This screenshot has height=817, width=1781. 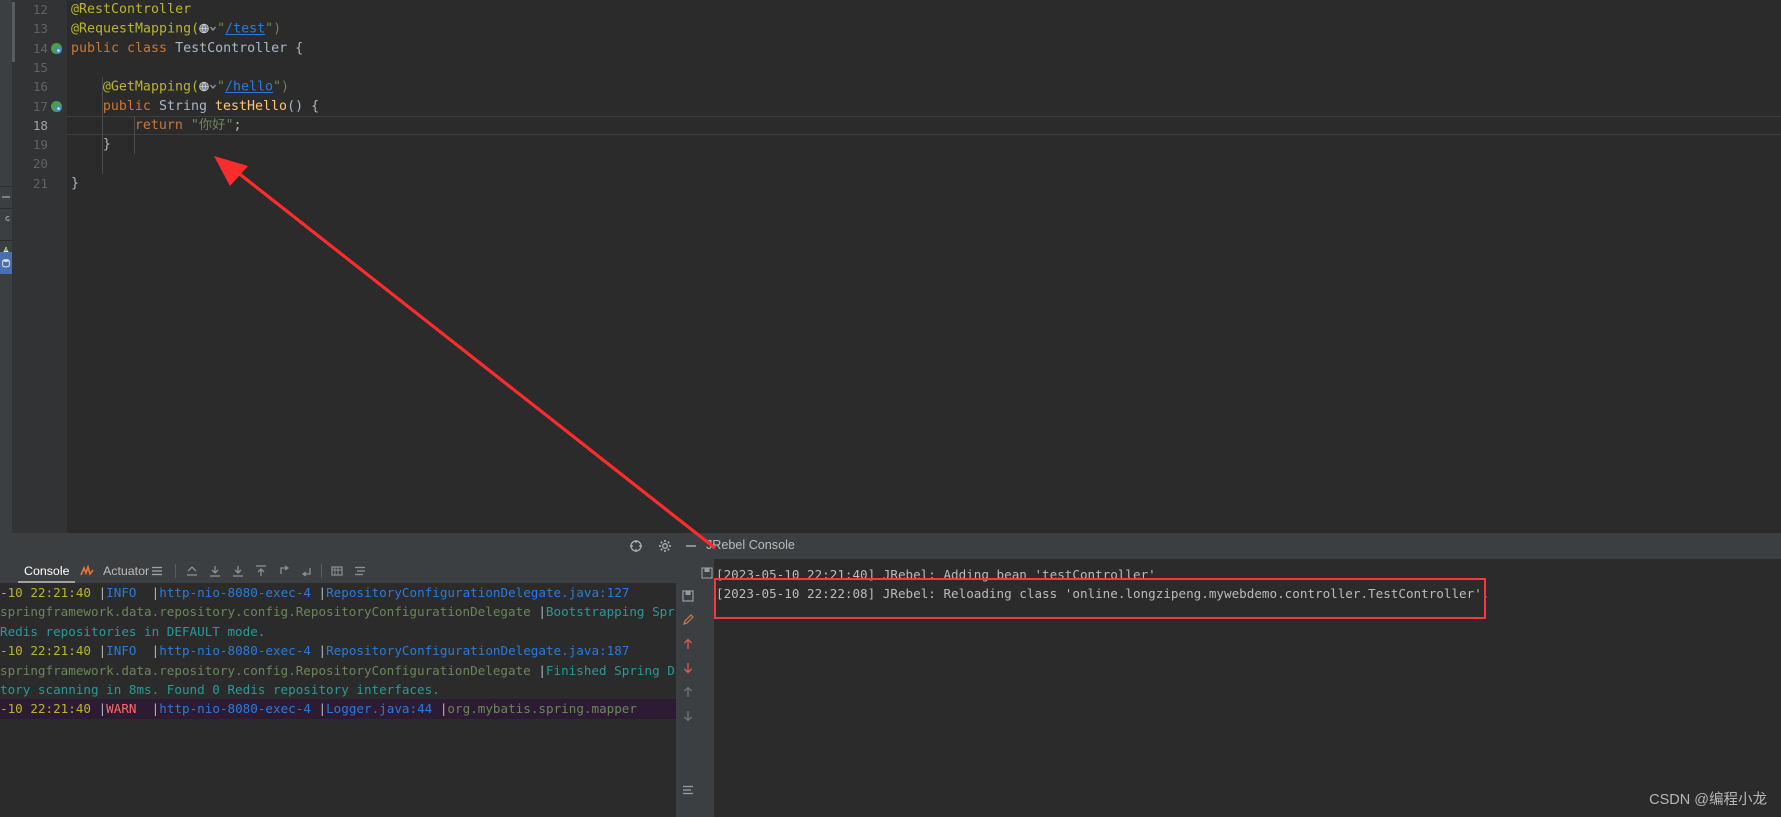 I want to click on wrap-text-icon, so click(x=688, y=790).